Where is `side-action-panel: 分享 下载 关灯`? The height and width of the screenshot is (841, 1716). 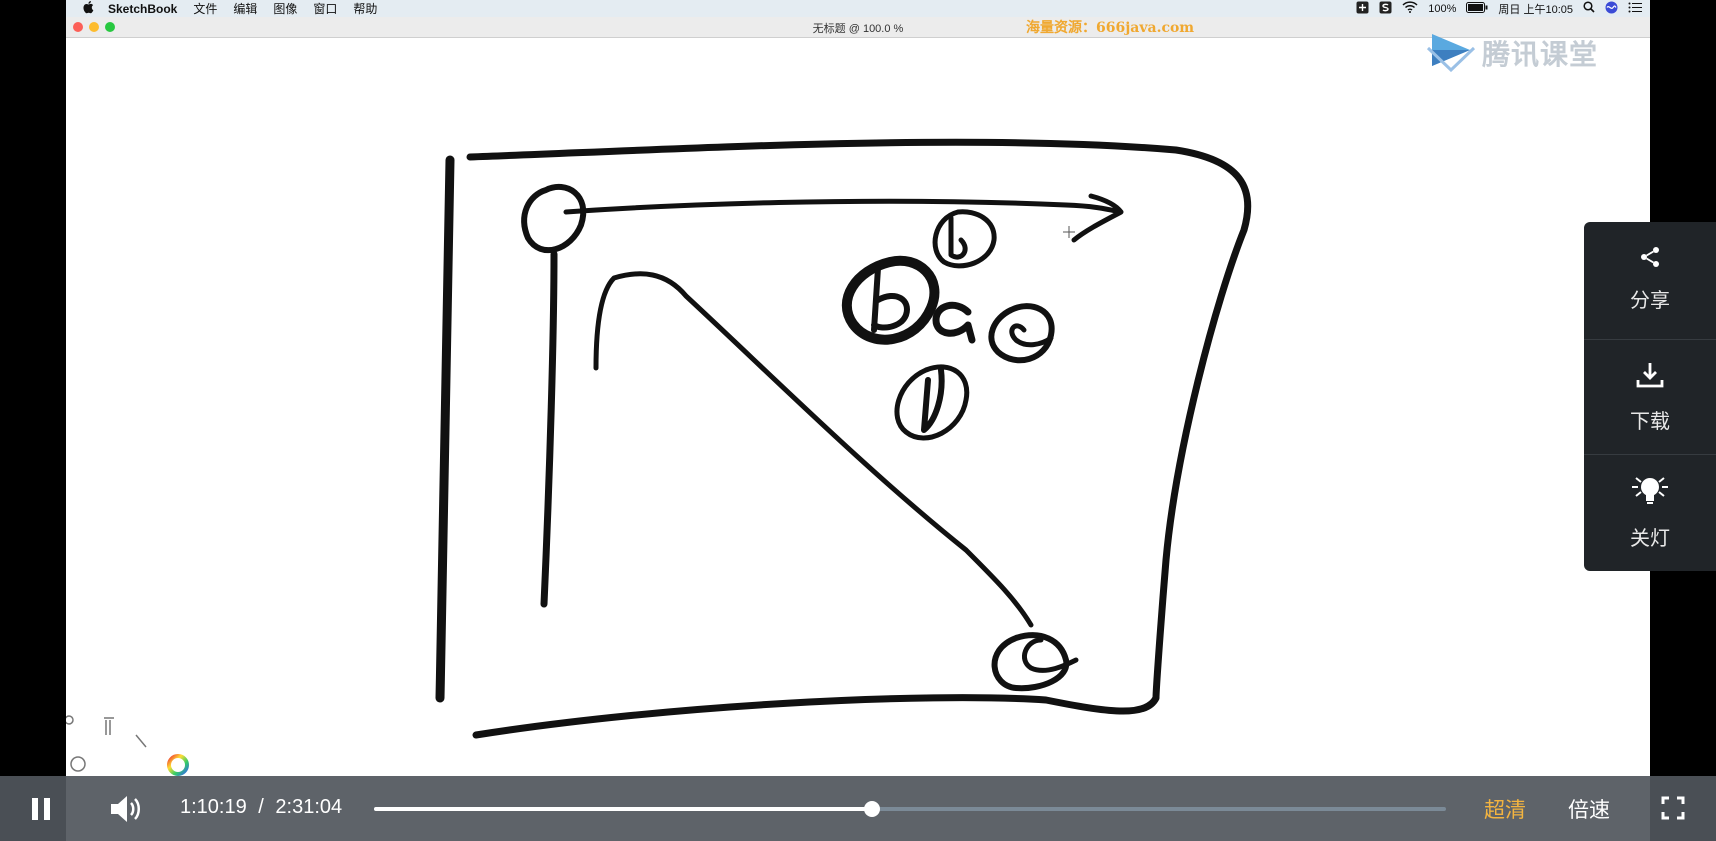
side-action-panel: 分享 下载 关灯 is located at coordinates (1650, 396).